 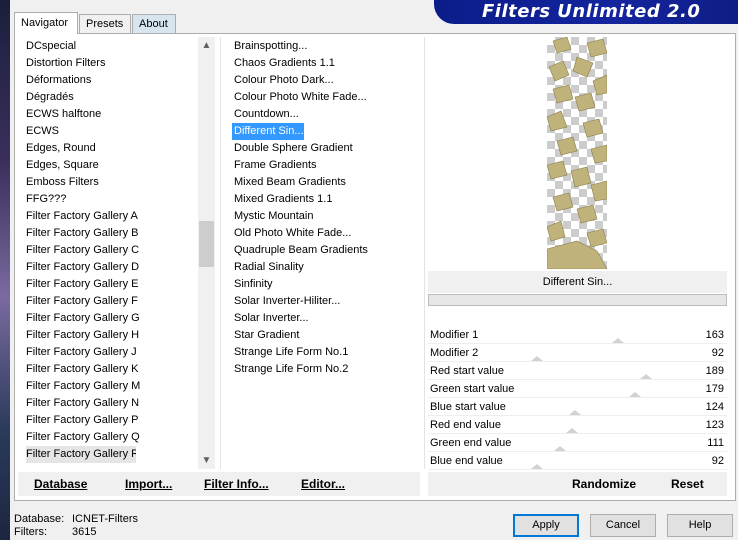 What do you see at coordinates (116, 403) in the screenshot?
I see `category-list-item: Filter Factory Gallery N` at bounding box center [116, 403].